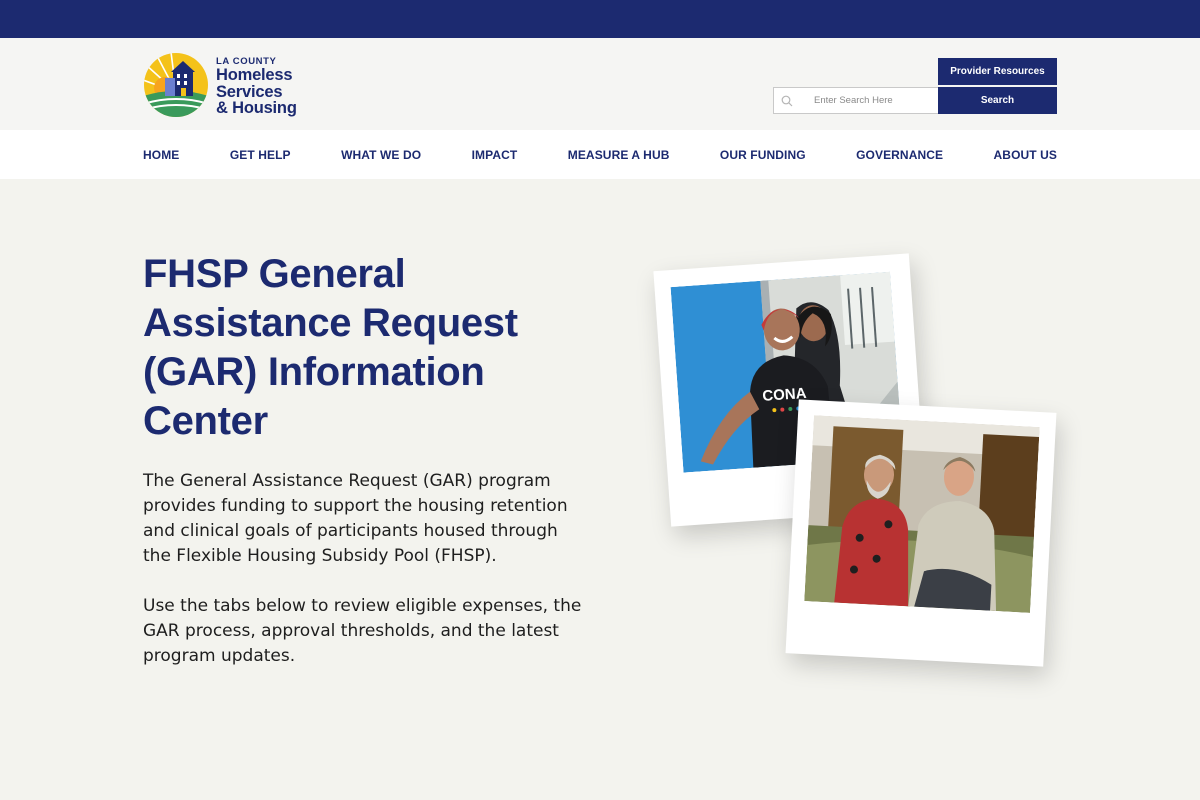 This screenshot has width=1200, height=800. I want to click on search-input, so click(867, 100).